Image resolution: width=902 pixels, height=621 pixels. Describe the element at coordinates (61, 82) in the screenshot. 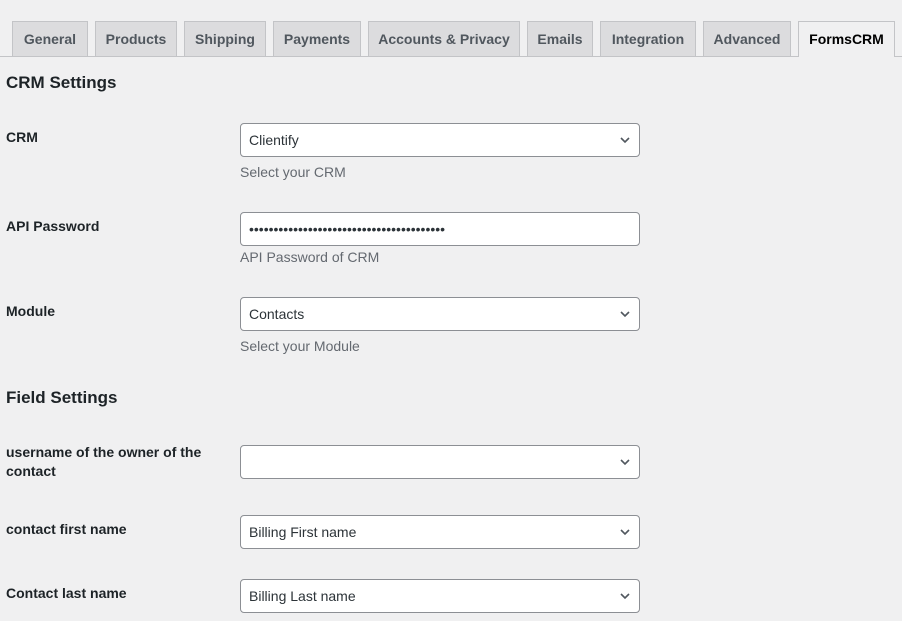

I see `crm-settings-title: CRM Settings` at that location.